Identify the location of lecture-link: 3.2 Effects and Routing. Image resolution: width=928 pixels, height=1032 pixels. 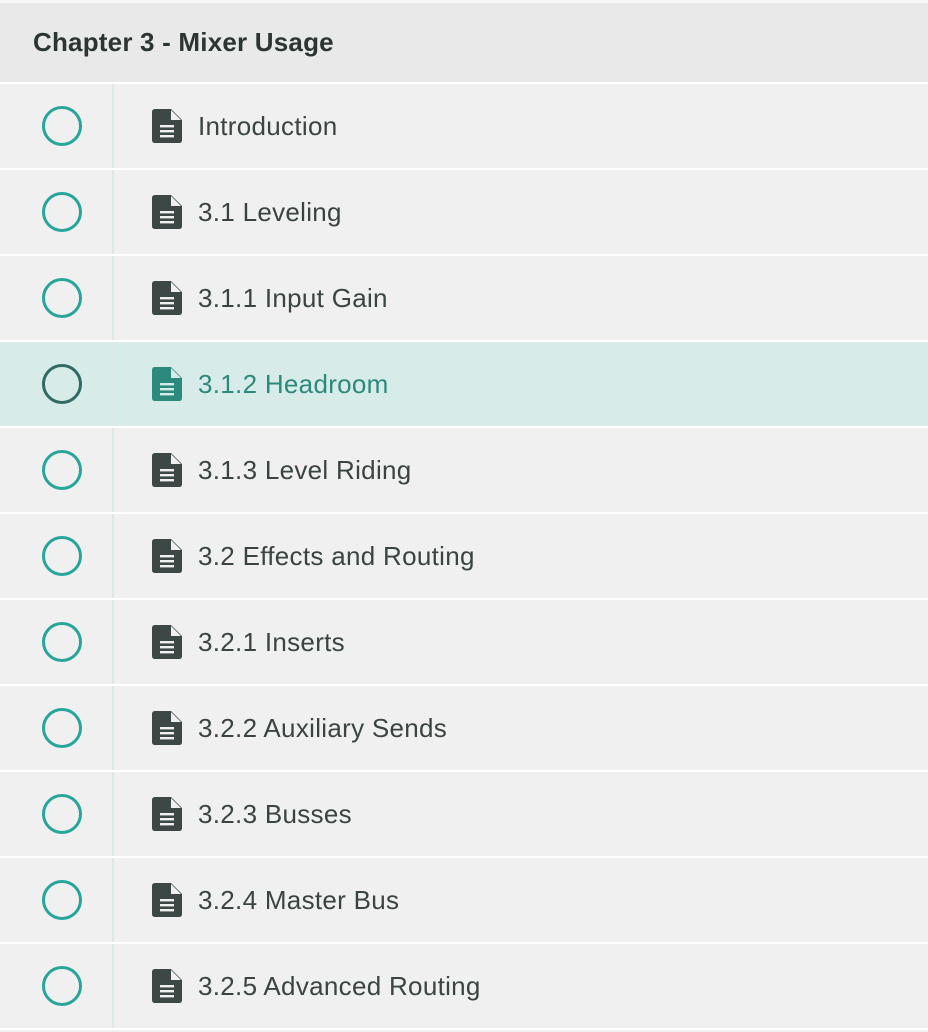
(294, 556).